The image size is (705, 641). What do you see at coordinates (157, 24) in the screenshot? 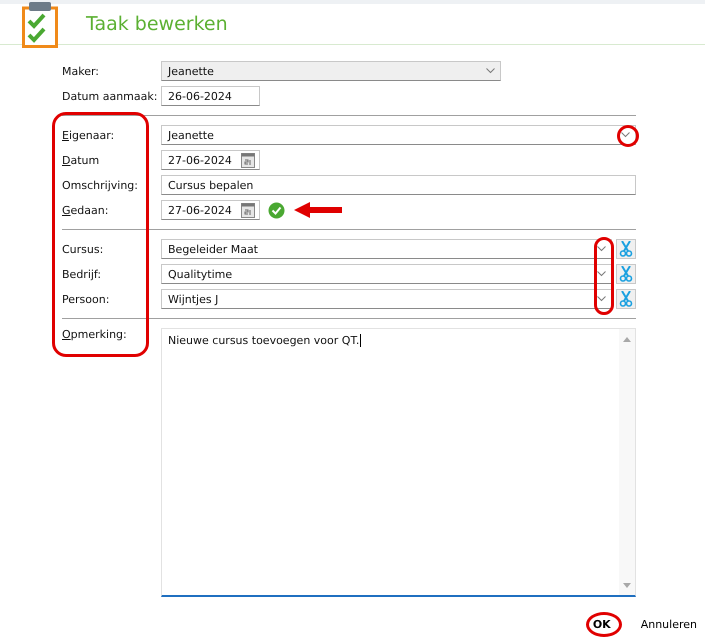
I see `dialog-title: Taak bewerken` at bounding box center [157, 24].